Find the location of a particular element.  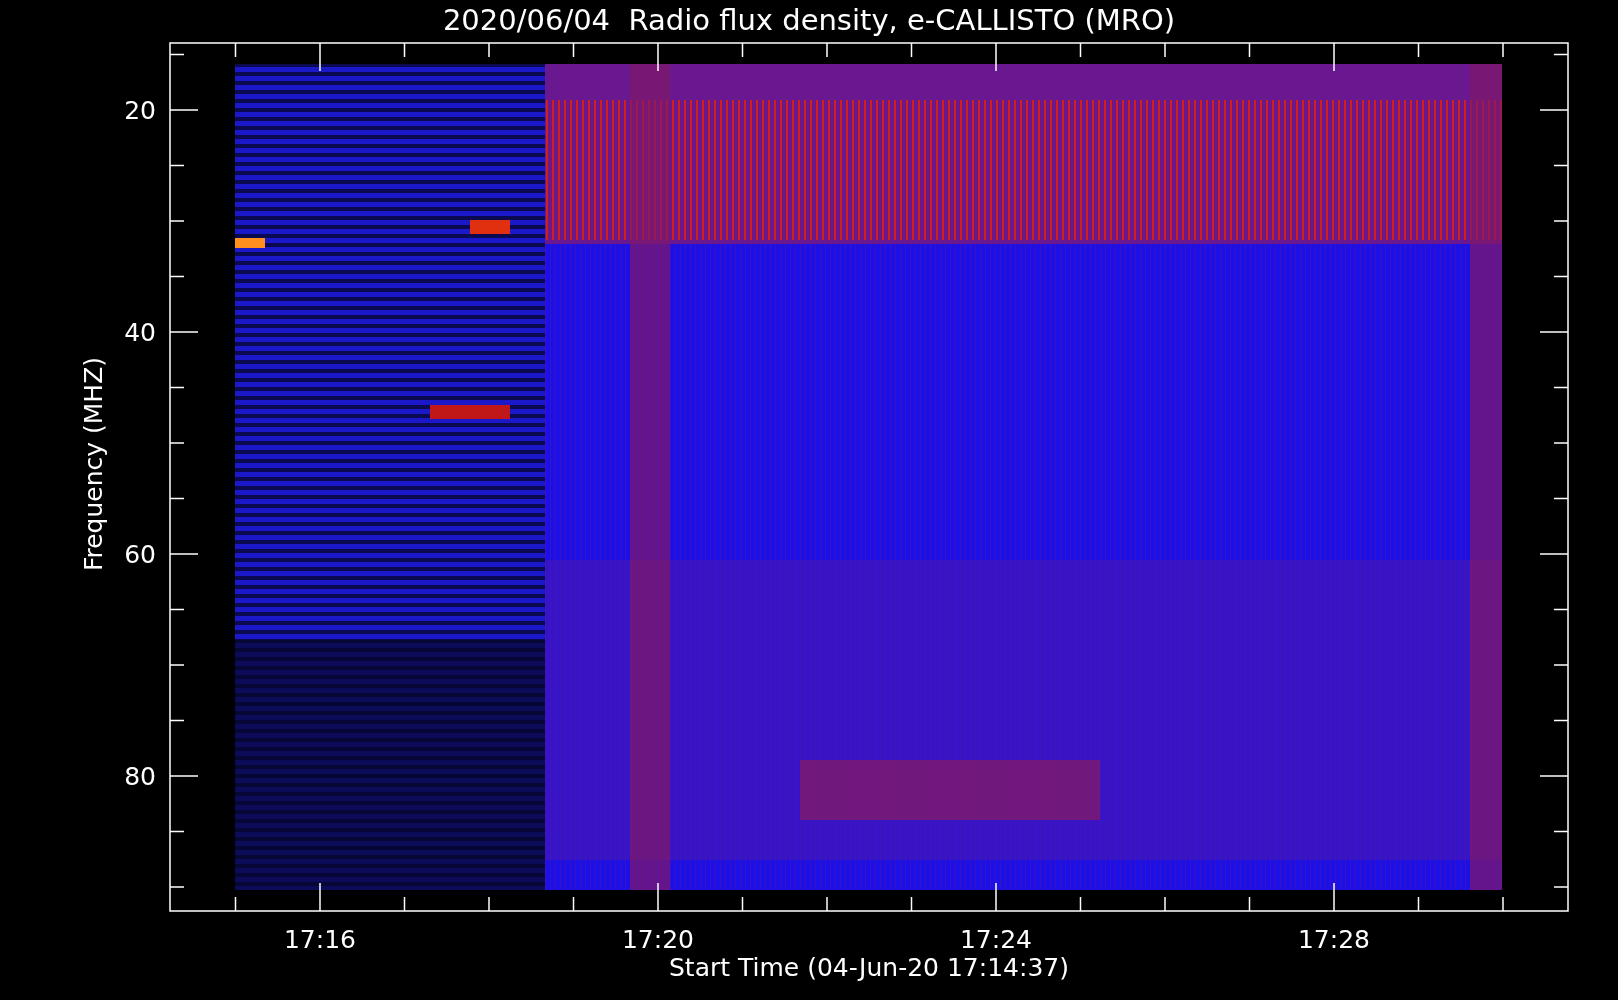

y-axis-label: Frequency (MHZ) is located at coordinates (93, 464).